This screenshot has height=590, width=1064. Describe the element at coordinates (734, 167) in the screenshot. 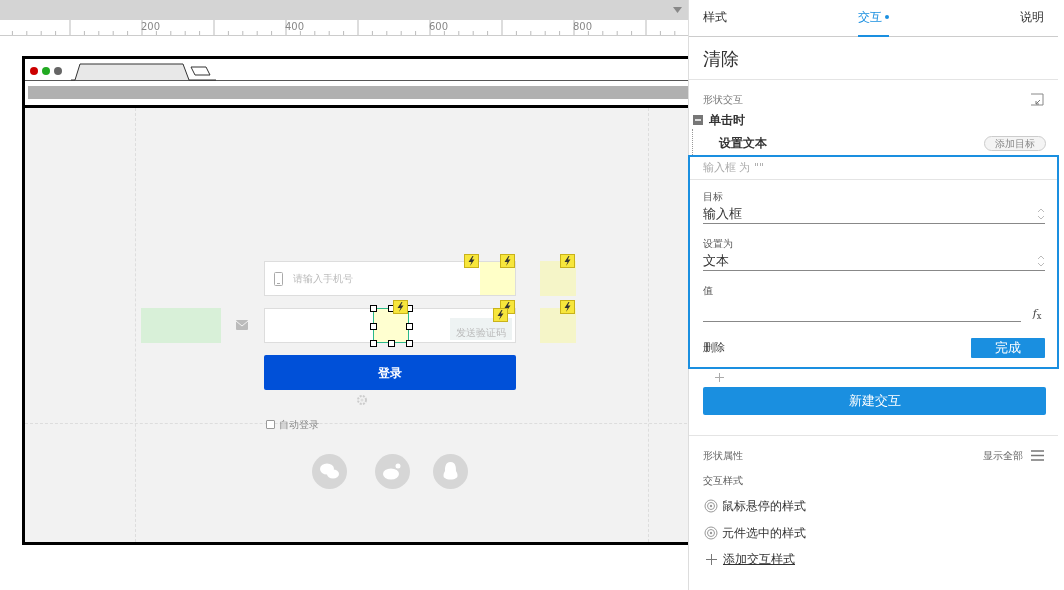

I see `action-summary: 输入框 为 ""` at that location.